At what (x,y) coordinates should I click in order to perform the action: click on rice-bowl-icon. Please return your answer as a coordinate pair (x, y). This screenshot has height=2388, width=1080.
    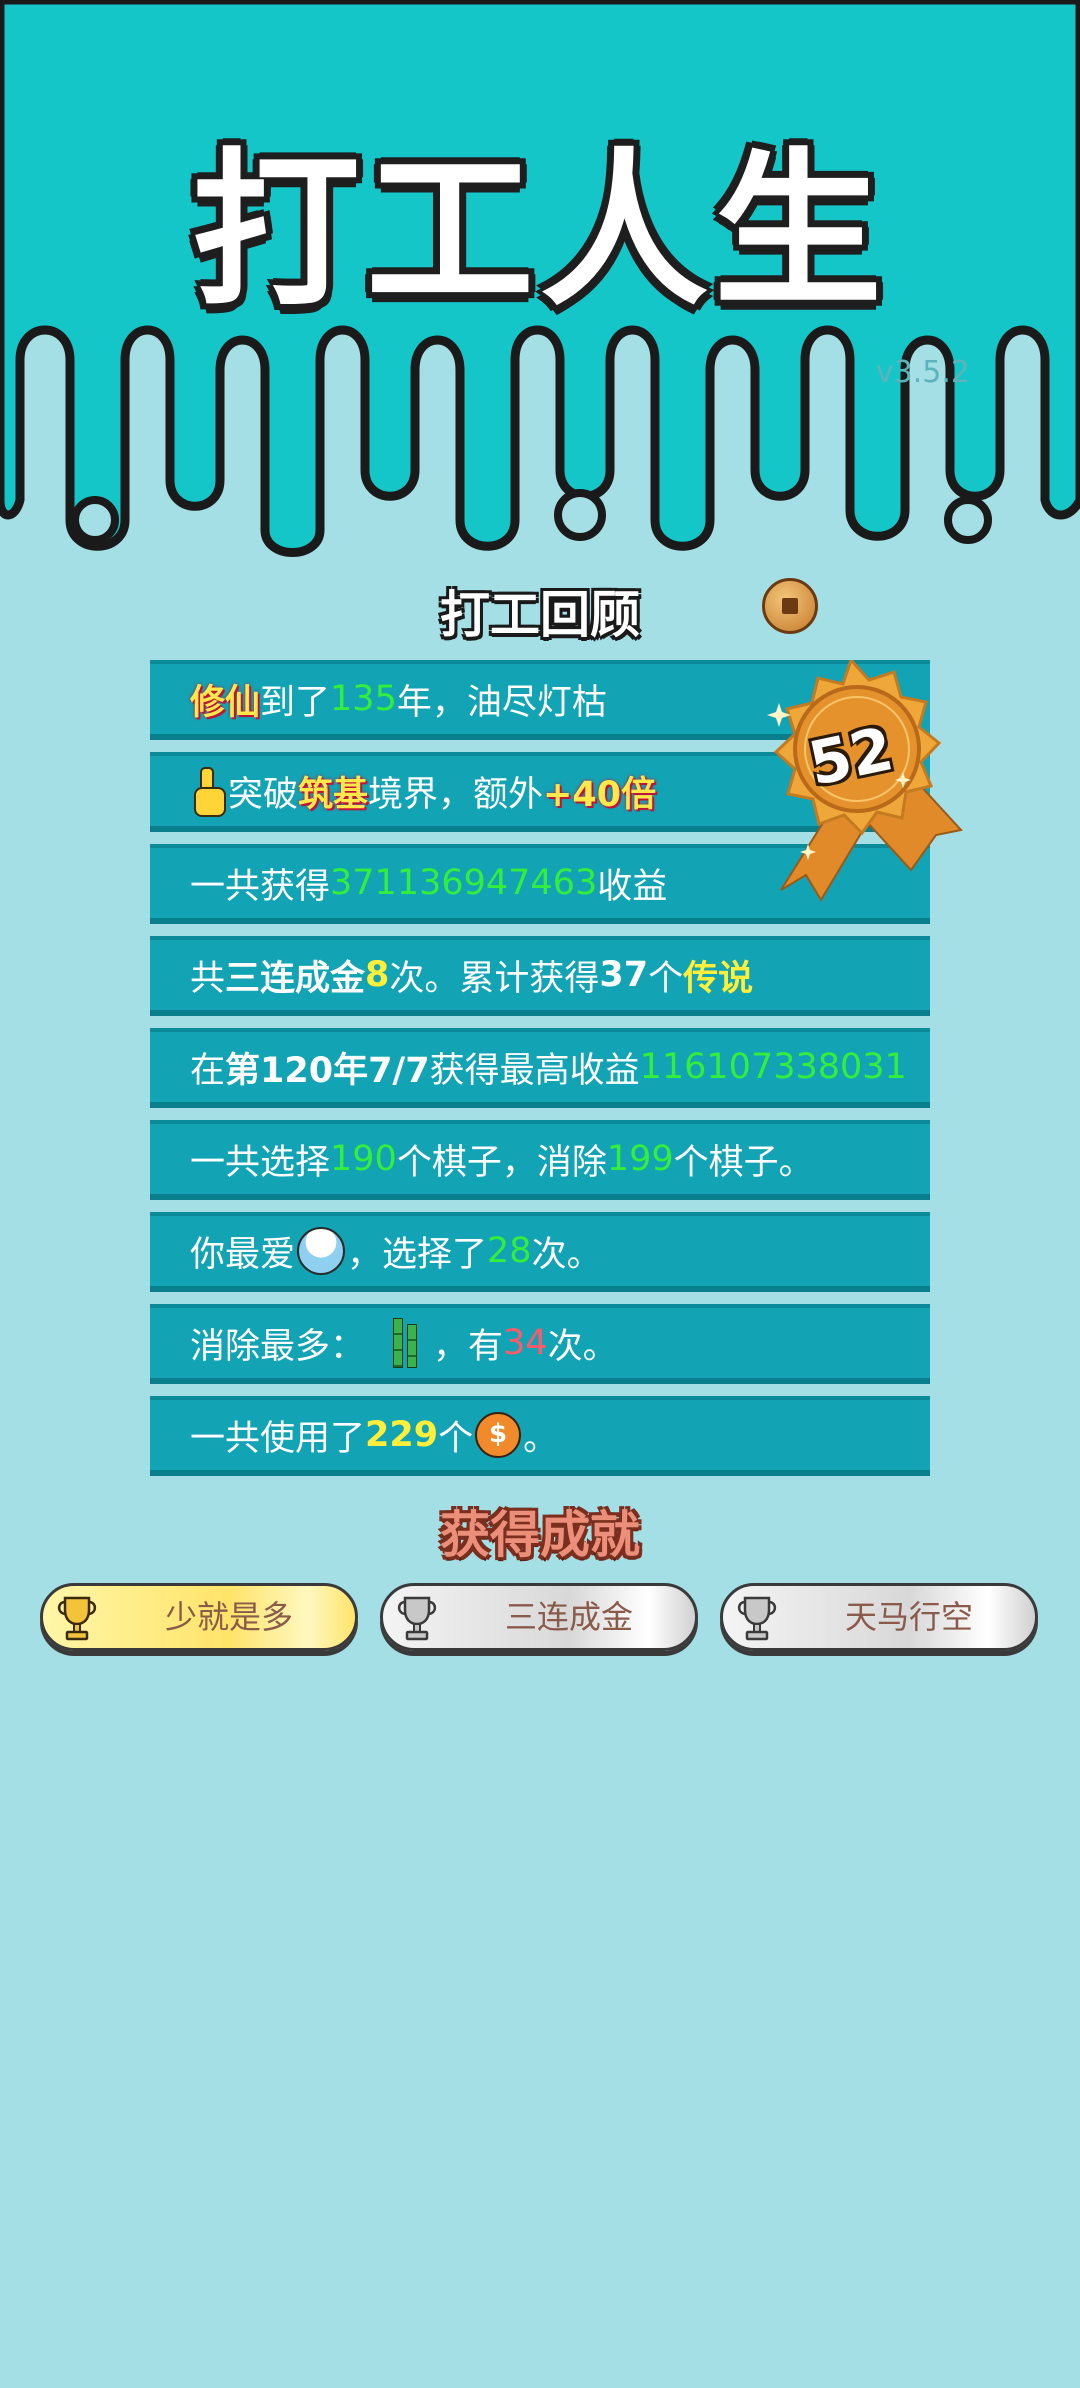
    Looking at the image, I should click on (321, 1251).